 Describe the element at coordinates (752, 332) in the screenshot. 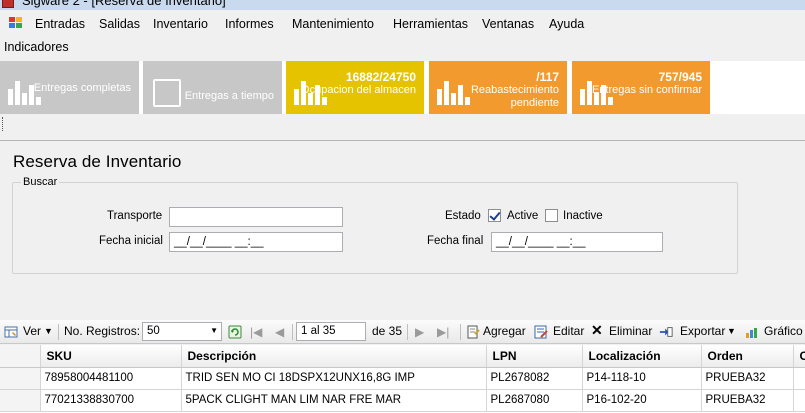

I see `chart-icon` at that location.